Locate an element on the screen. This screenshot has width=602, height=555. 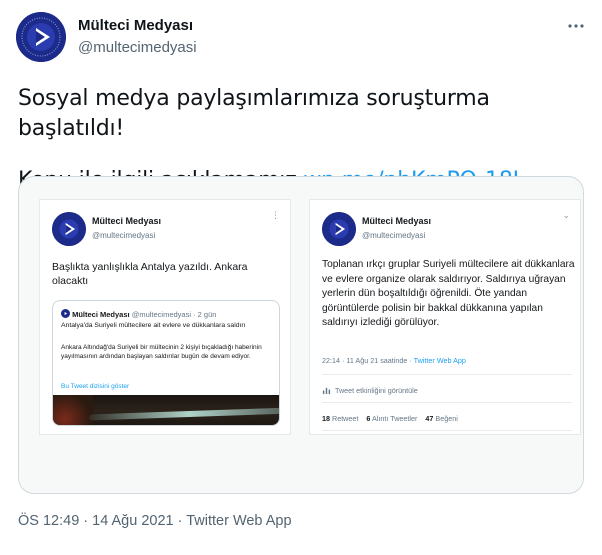
retweet-count: 18 is located at coordinates (326, 418).